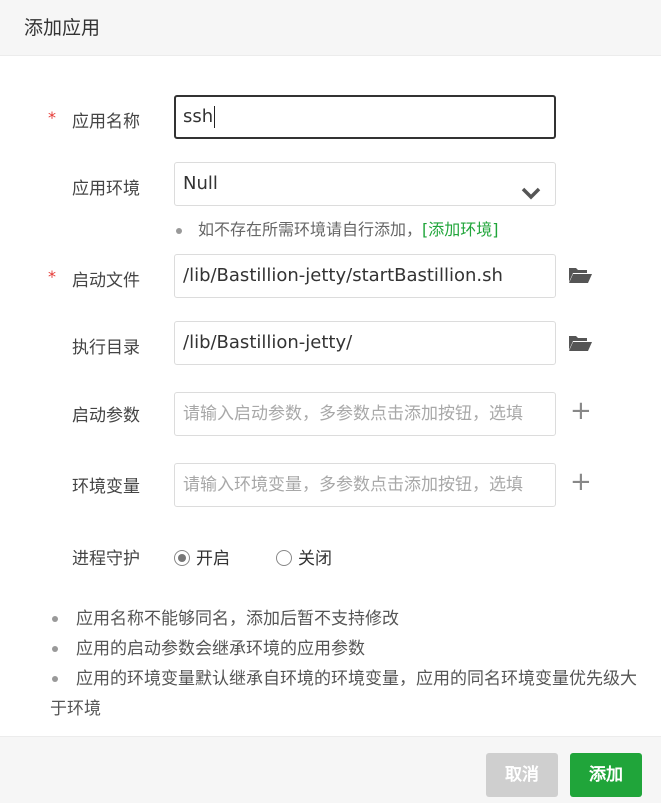 The width and height of the screenshot is (661, 803). Describe the element at coordinates (200, 183) in the screenshot. I see `app-env-value: Null` at that location.